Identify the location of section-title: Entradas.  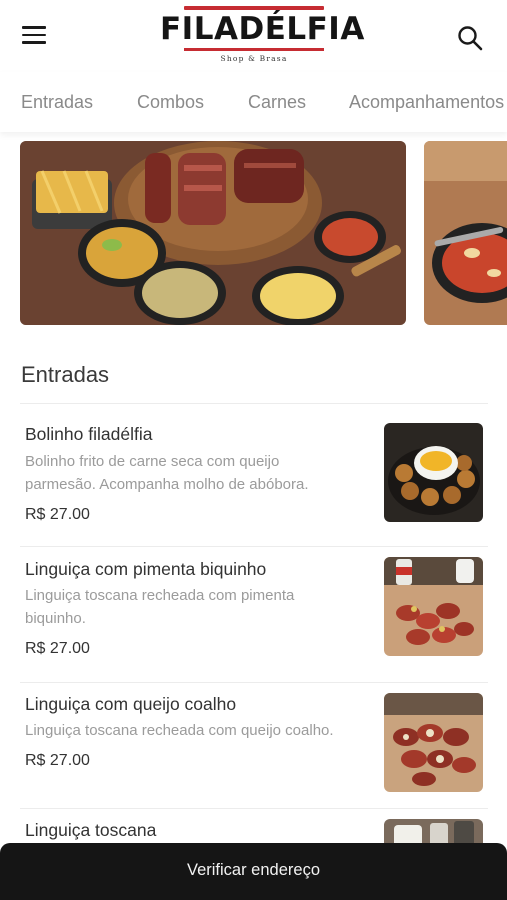
(65, 374).